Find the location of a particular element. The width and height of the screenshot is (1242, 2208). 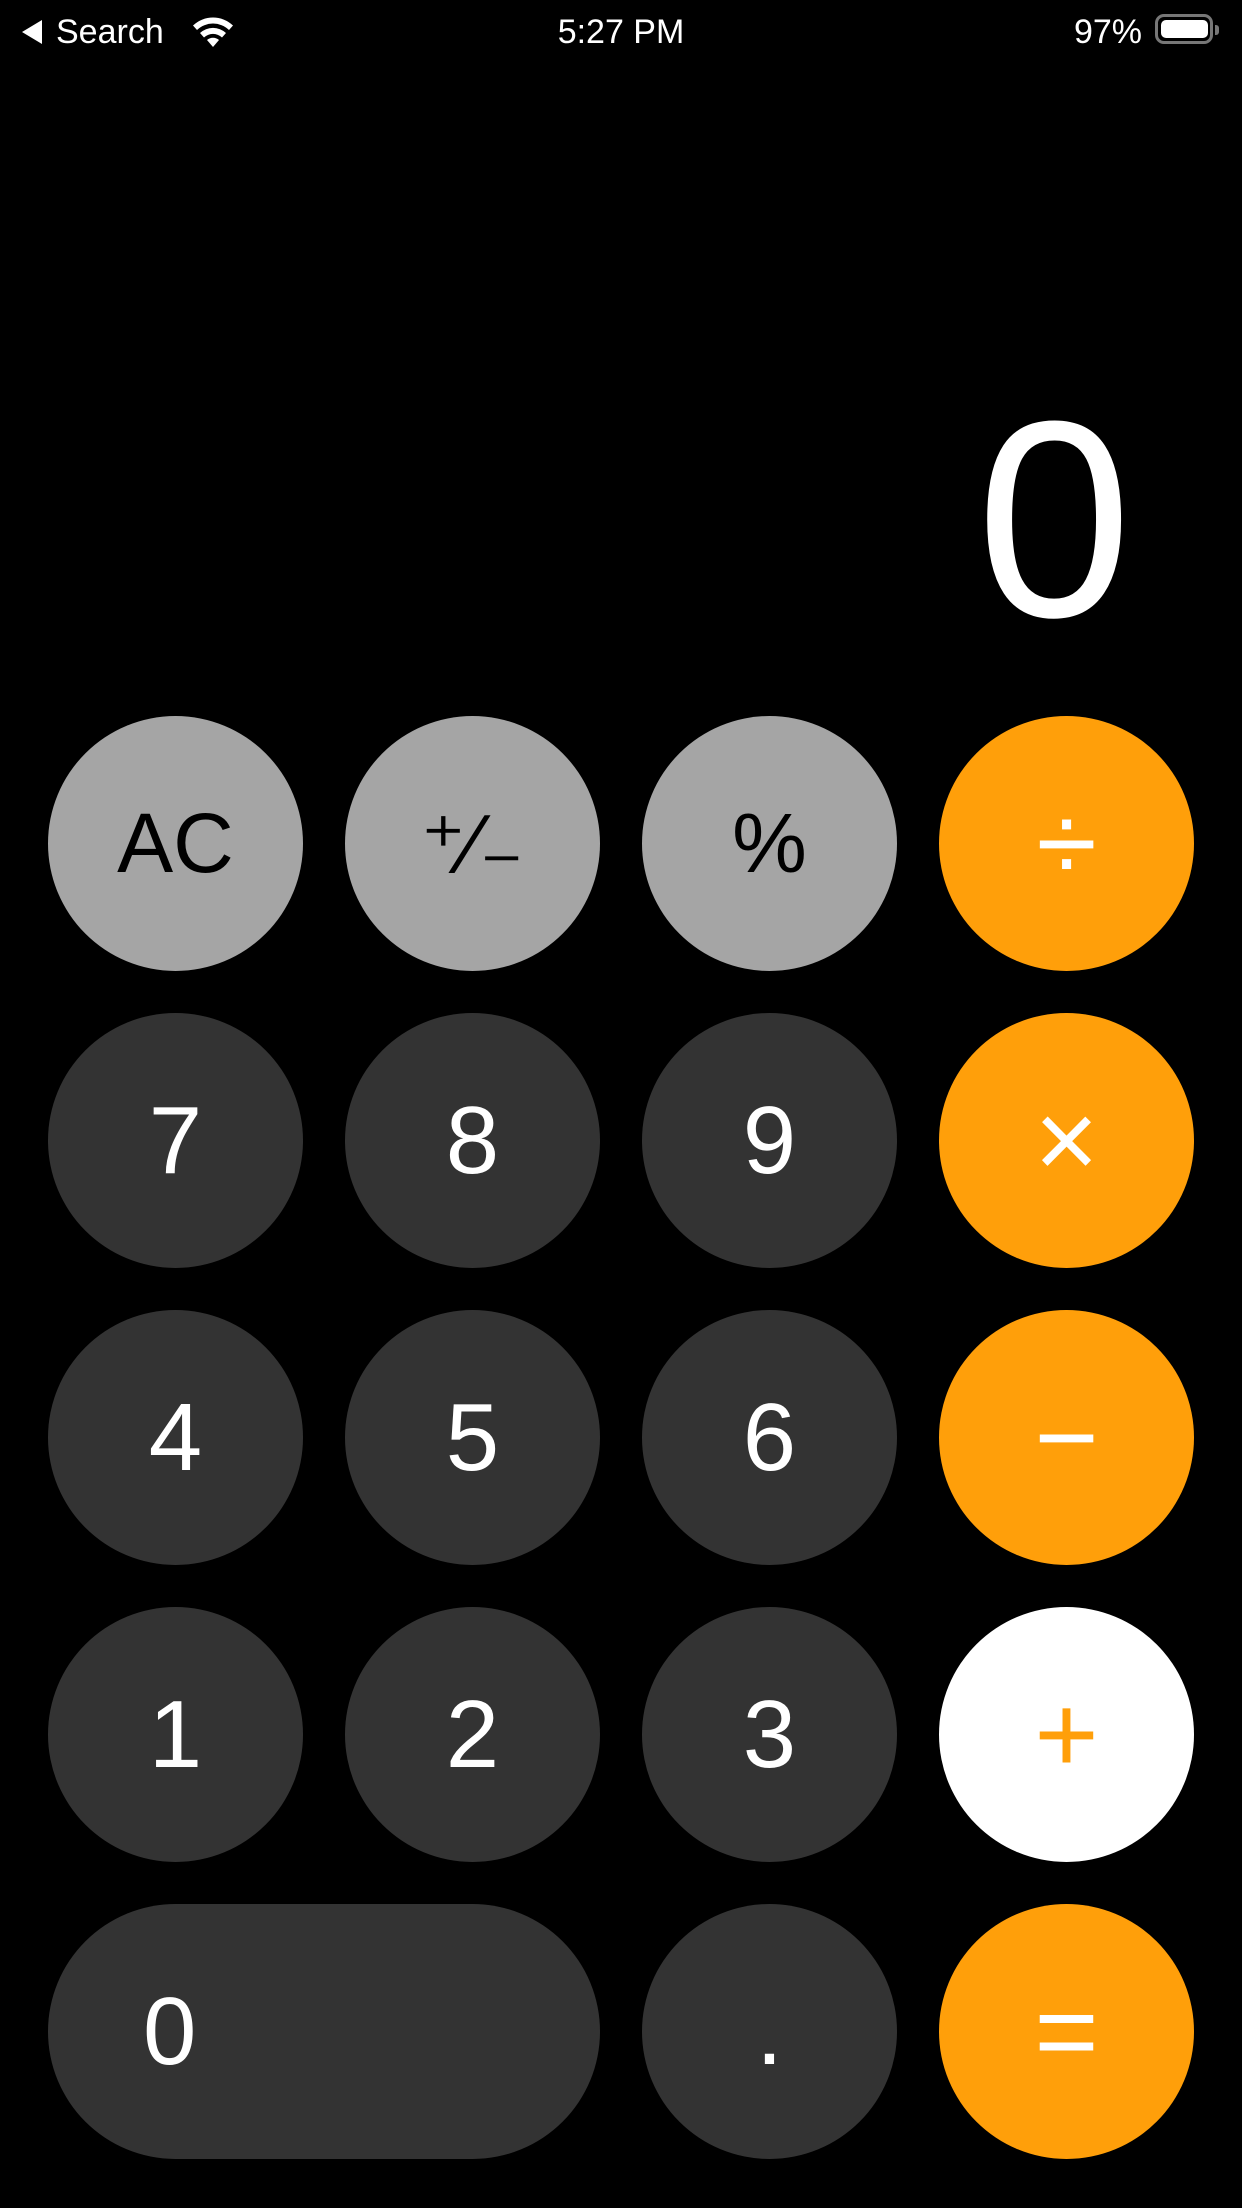

all-clear-button: AC is located at coordinates (175, 843).